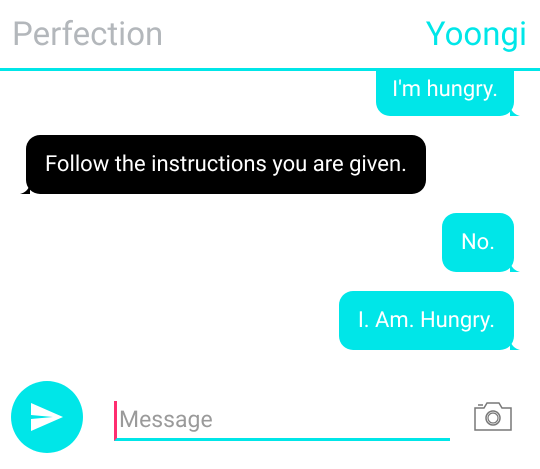 This screenshot has height=469, width=540. Describe the element at coordinates (493, 416) in the screenshot. I see `camera-icon` at that location.